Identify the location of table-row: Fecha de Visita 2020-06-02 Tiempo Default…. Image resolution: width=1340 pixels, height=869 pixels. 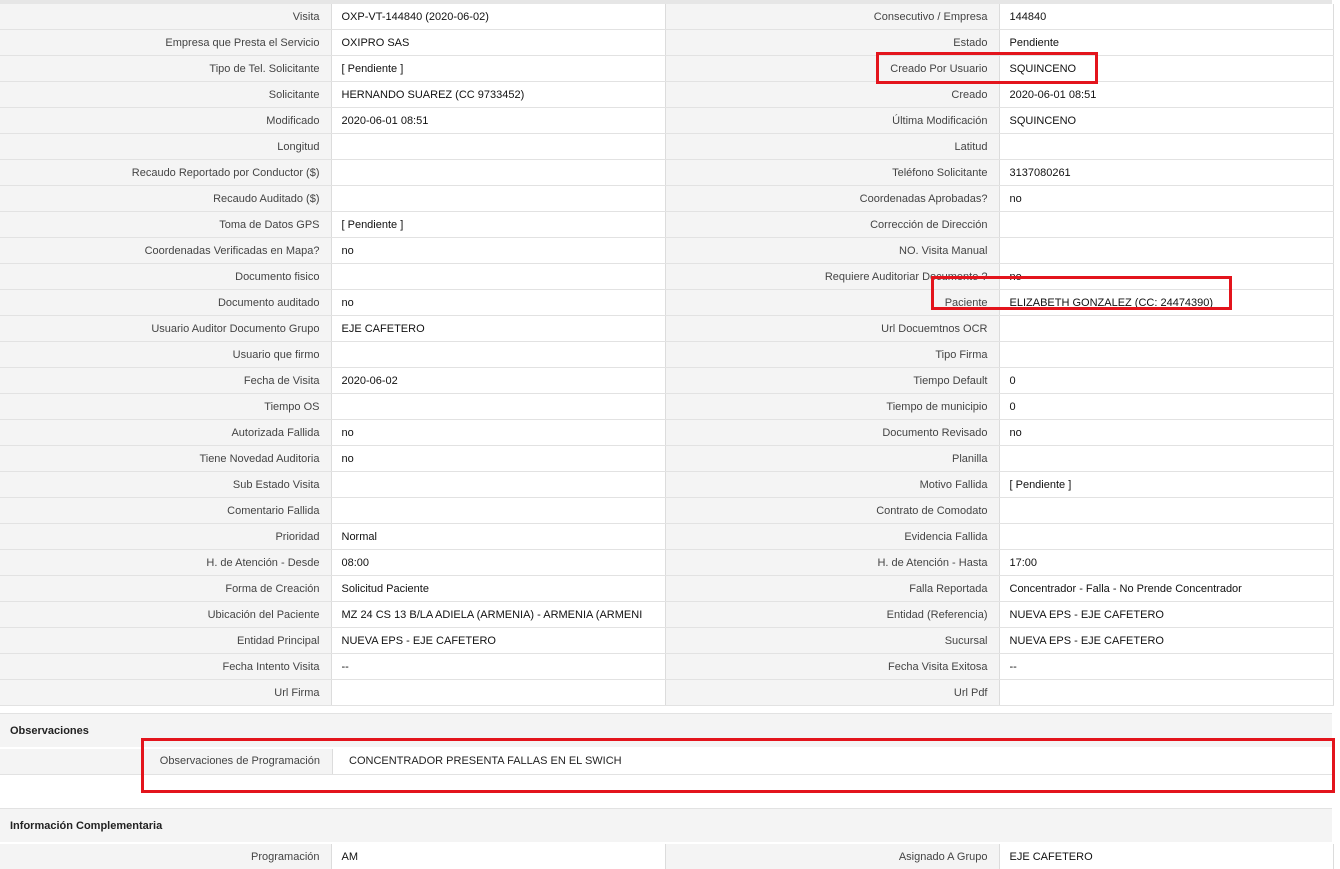
(667, 380).